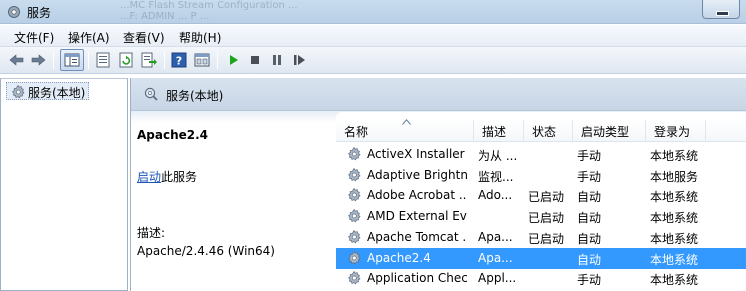 This screenshot has height=291, width=746. What do you see at coordinates (89, 37) in the screenshot?
I see `menu-action: 操作(A)` at bounding box center [89, 37].